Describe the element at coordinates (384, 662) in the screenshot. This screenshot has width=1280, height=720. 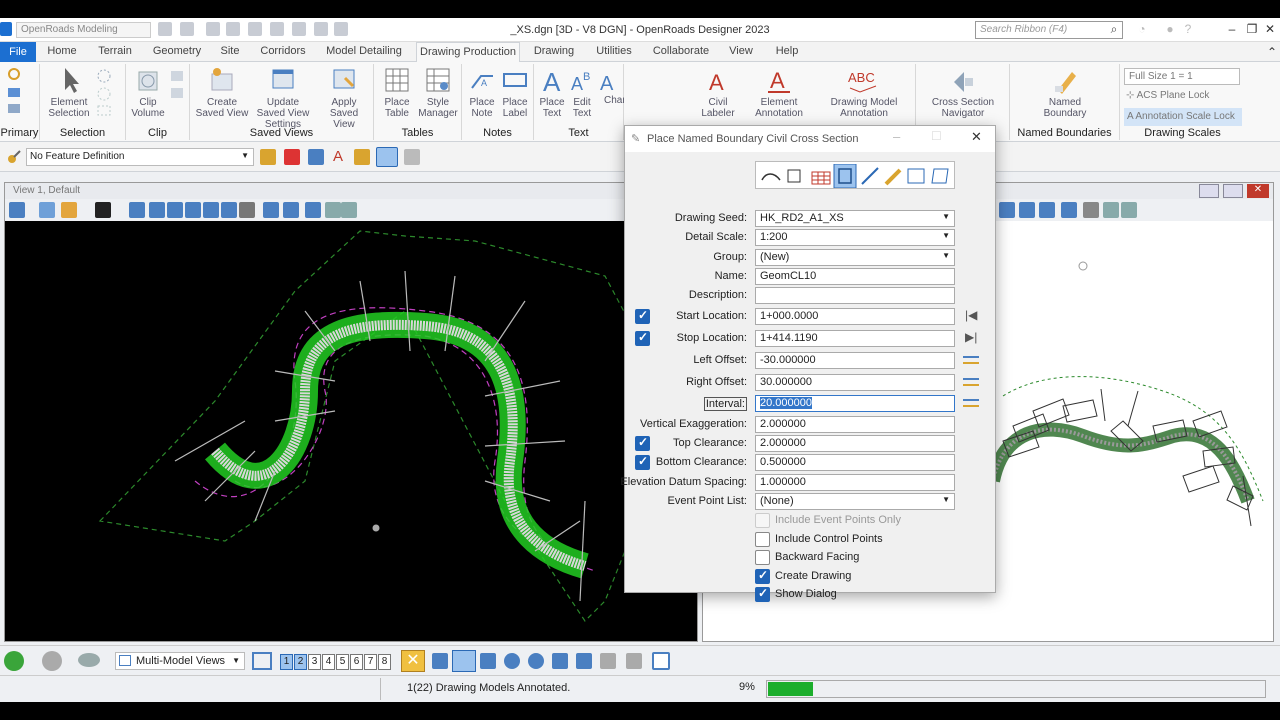
I see `view-button-8: 8` at that location.